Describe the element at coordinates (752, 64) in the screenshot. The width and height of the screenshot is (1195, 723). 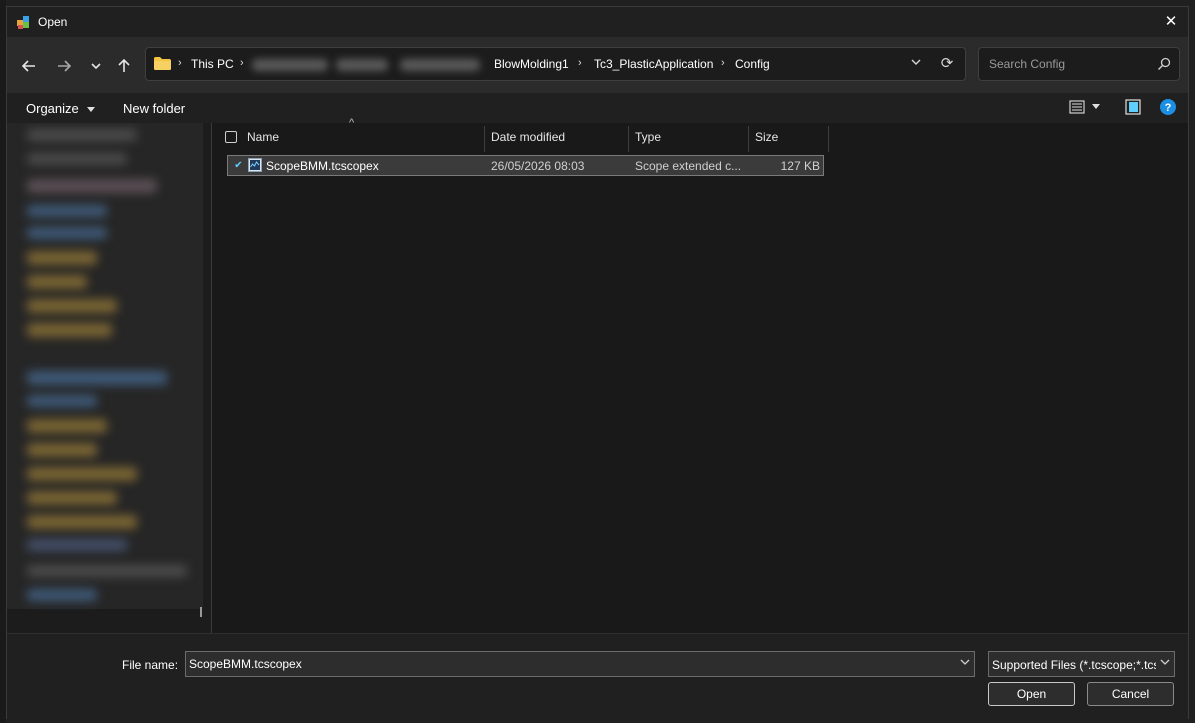
I see `breadcrumb-config: Config` at that location.